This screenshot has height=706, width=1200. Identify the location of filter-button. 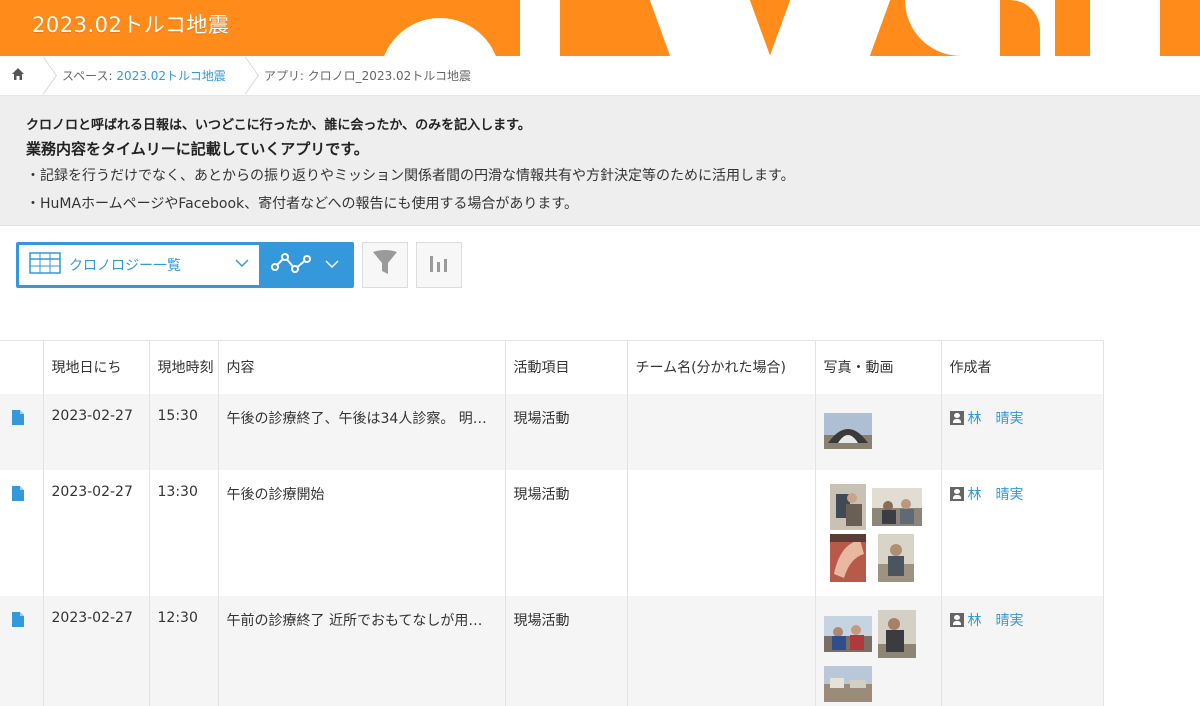
(385, 265).